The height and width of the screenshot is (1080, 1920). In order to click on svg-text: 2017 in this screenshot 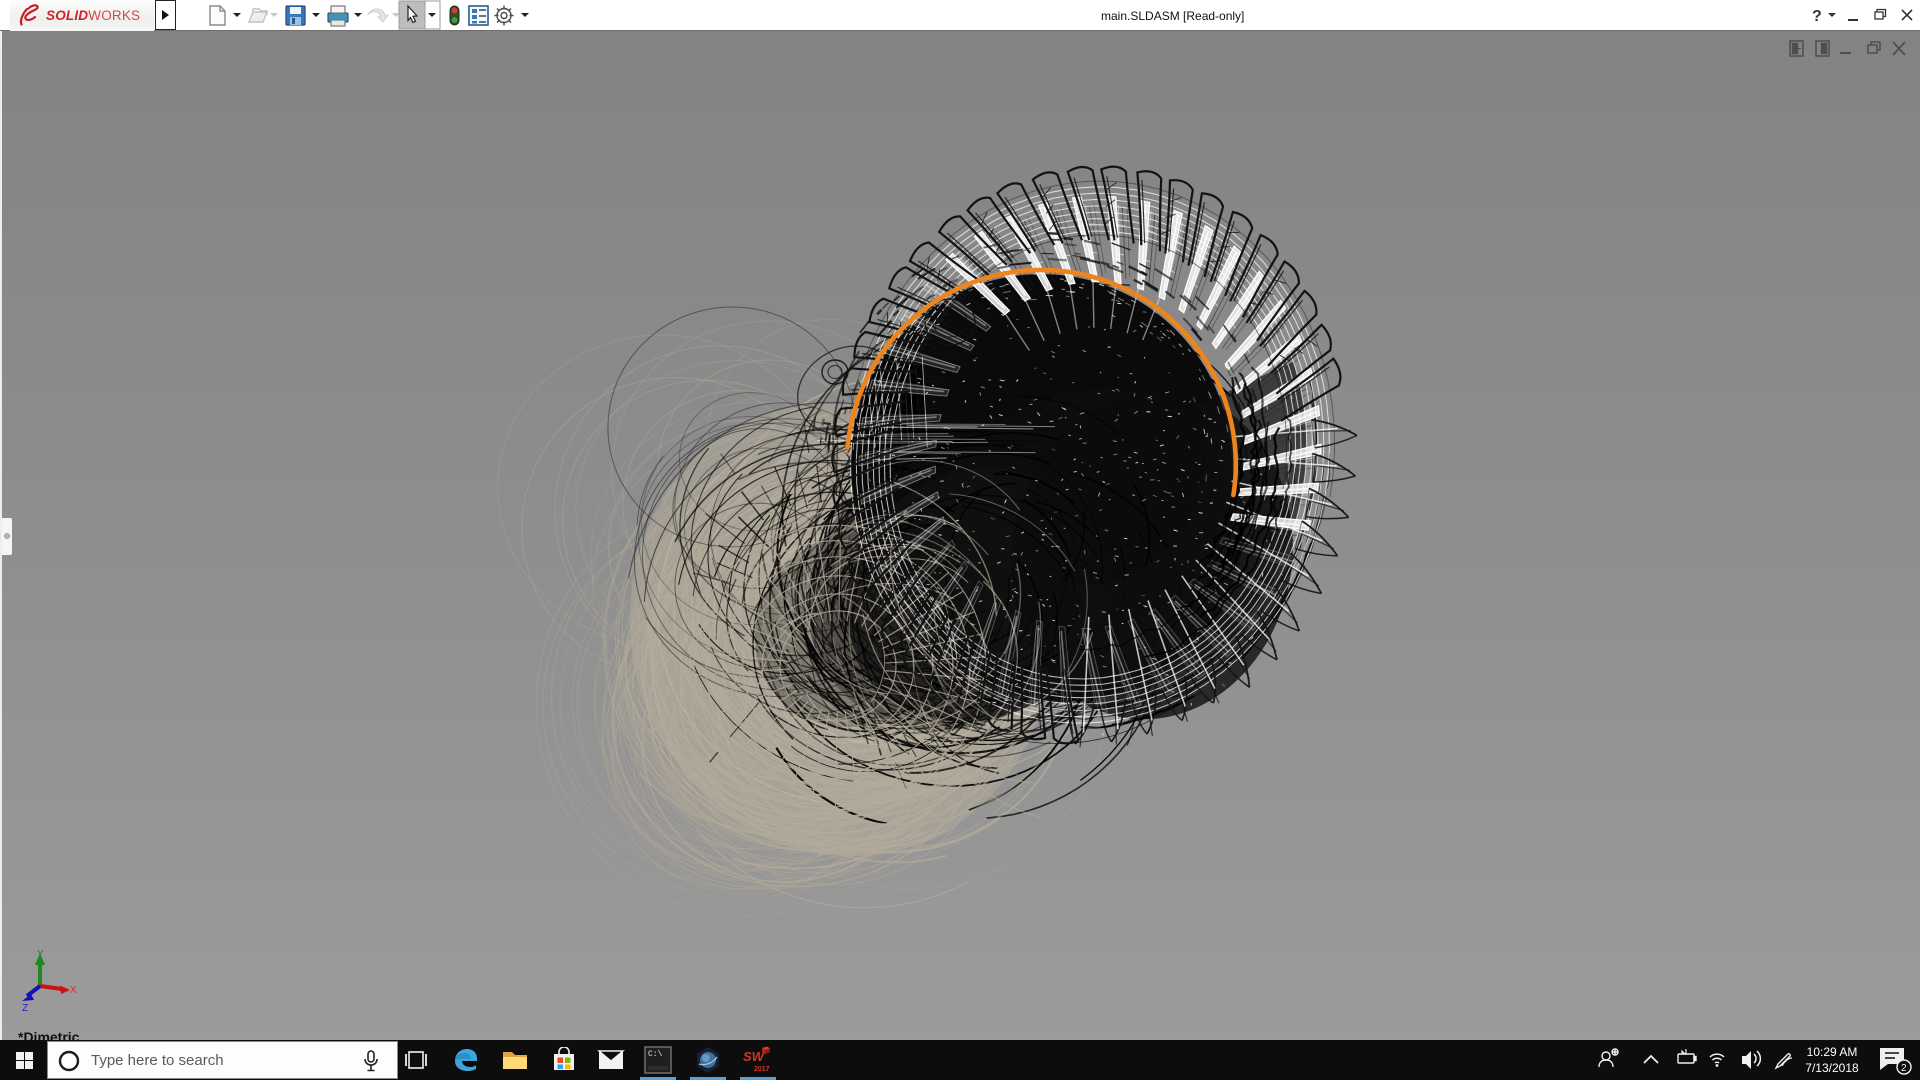, I will do `click(762, 1069)`.